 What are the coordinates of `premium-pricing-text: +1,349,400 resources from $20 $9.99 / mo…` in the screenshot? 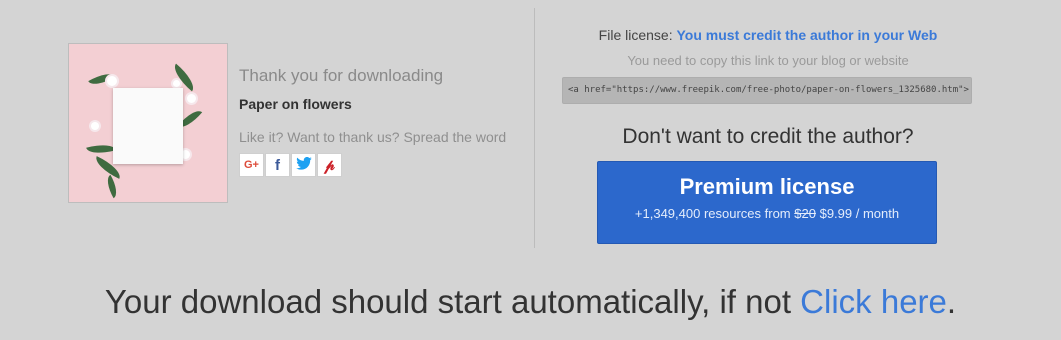 It's located at (767, 213).